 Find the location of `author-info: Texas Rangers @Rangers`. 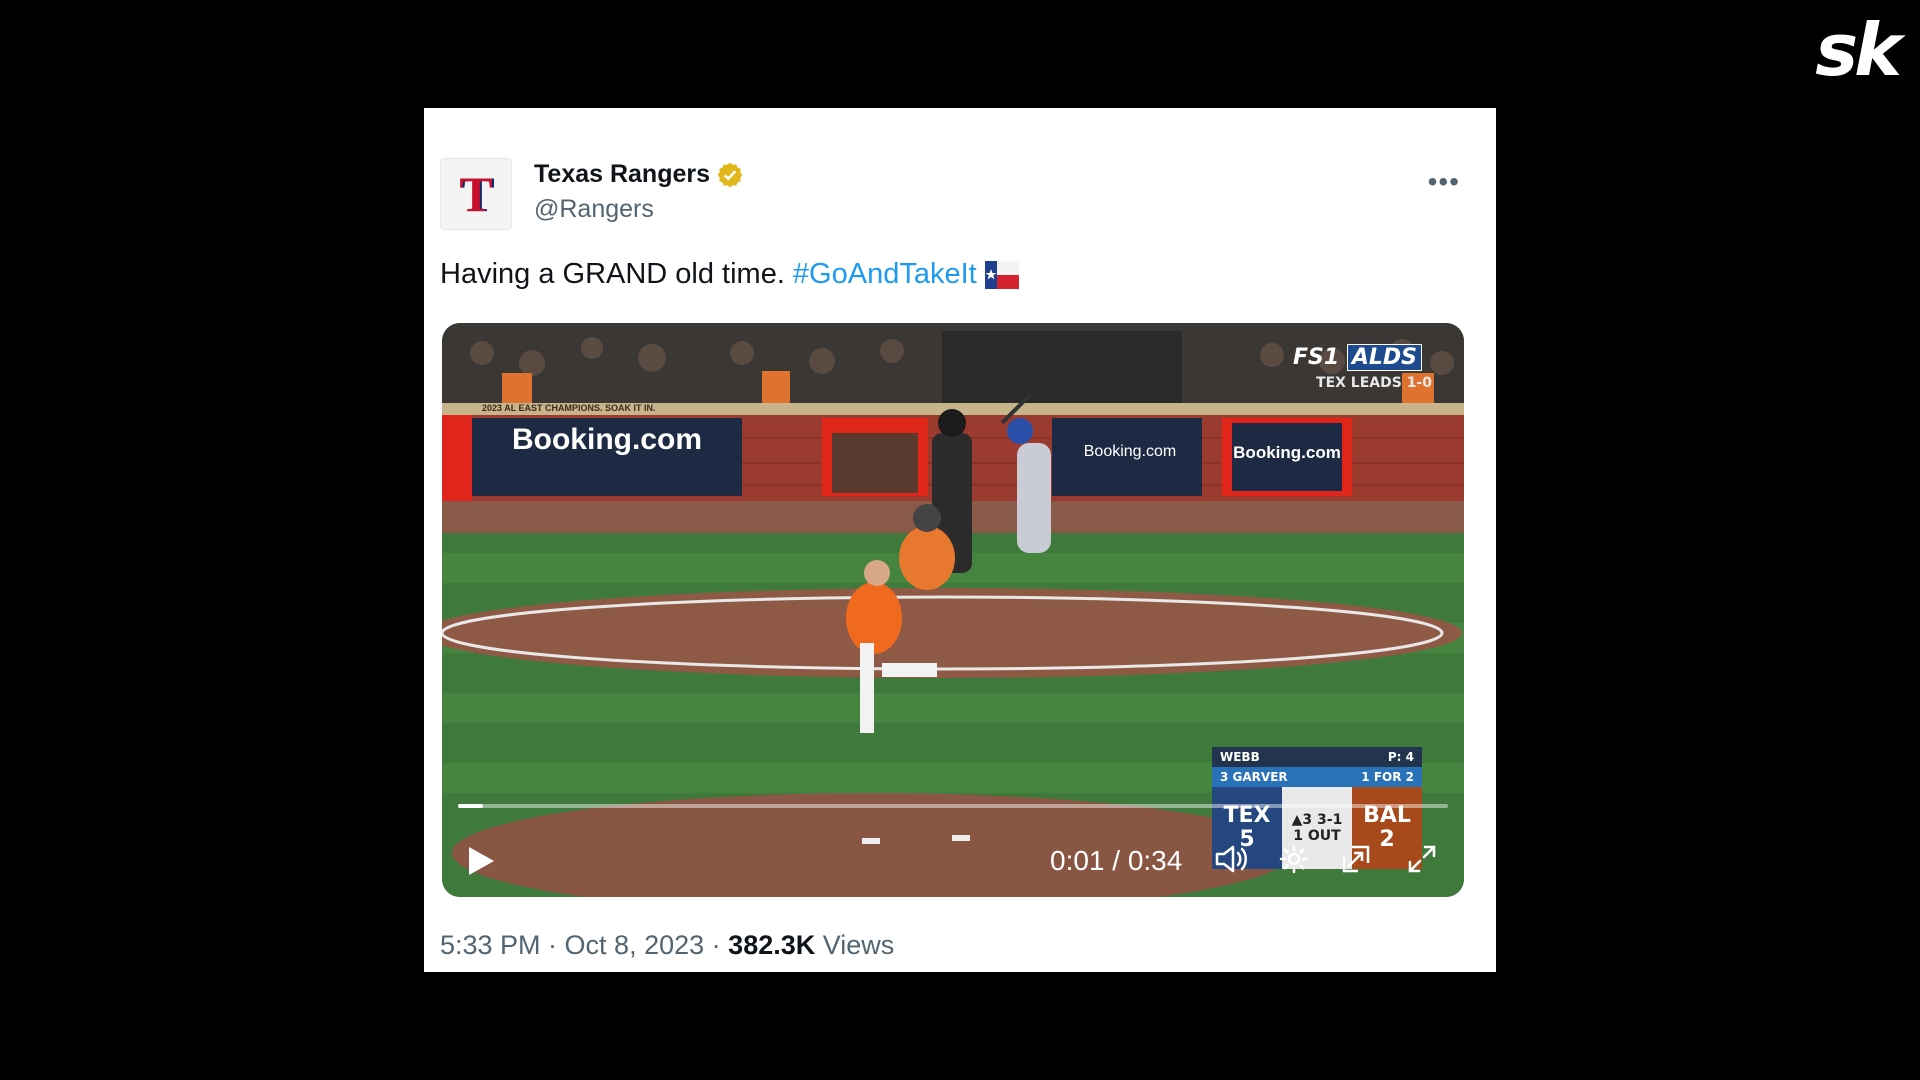

author-info: Texas Rangers @Rangers is located at coordinates (639, 192).